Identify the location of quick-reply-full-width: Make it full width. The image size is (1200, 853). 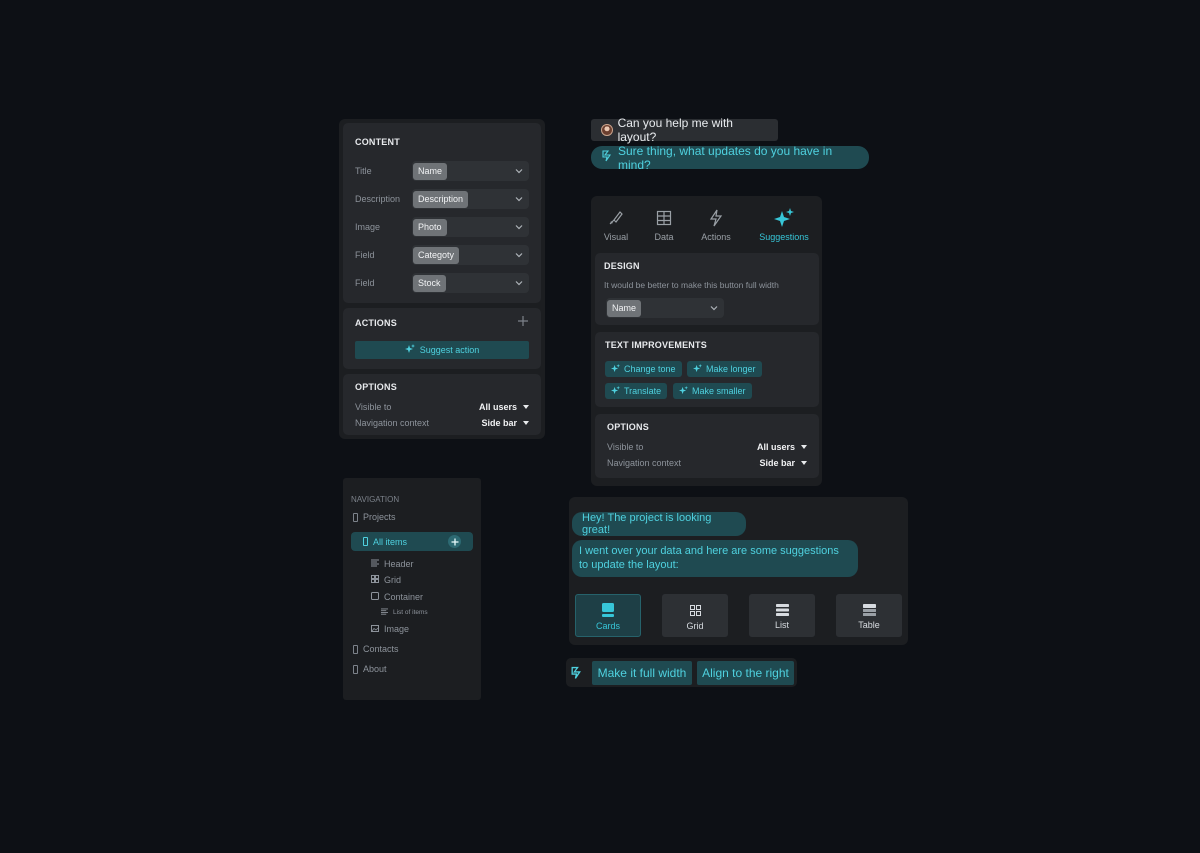
(642, 673).